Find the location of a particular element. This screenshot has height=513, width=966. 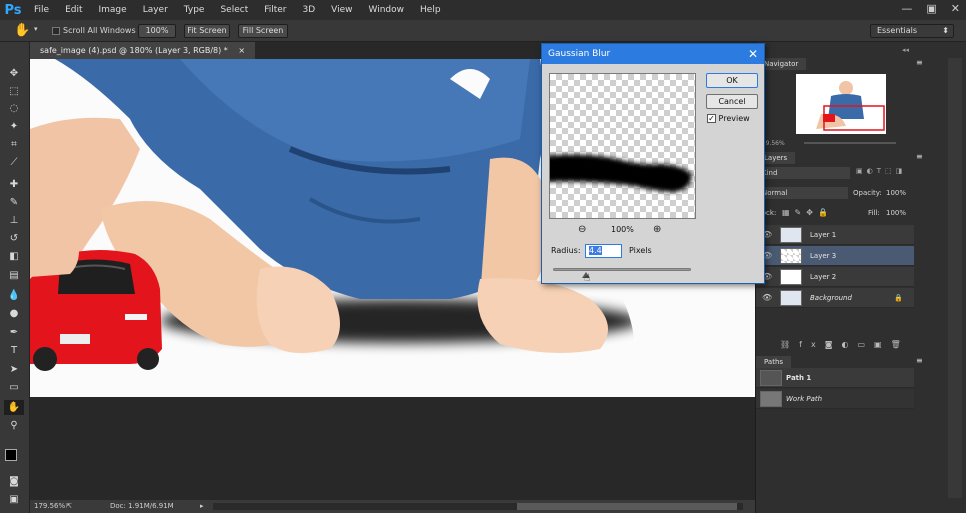

navigator-zoom-slider is located at coordinates (850, 143).